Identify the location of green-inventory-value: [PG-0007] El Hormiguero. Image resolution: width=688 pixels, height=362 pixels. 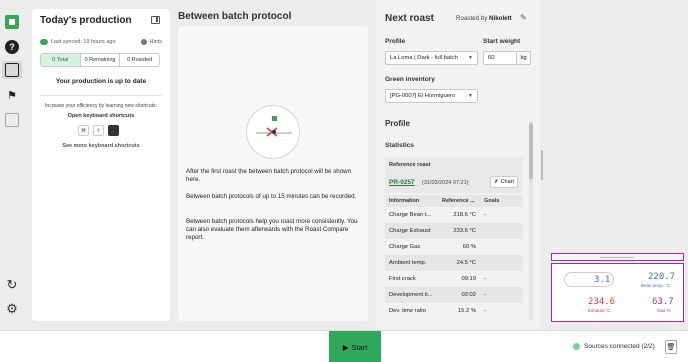
(423, 96).